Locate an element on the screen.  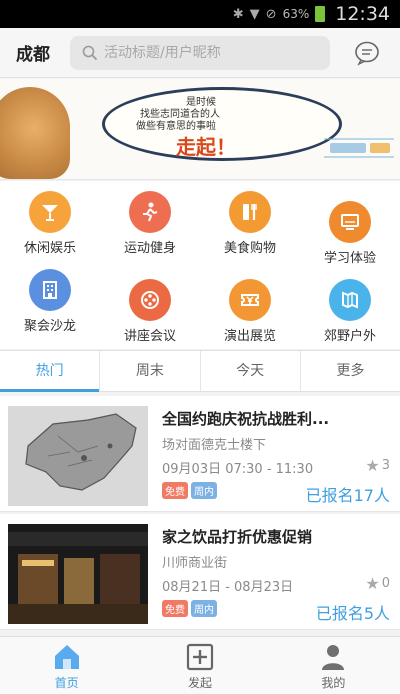
add-box-icon is located at coordinates (200, 657).